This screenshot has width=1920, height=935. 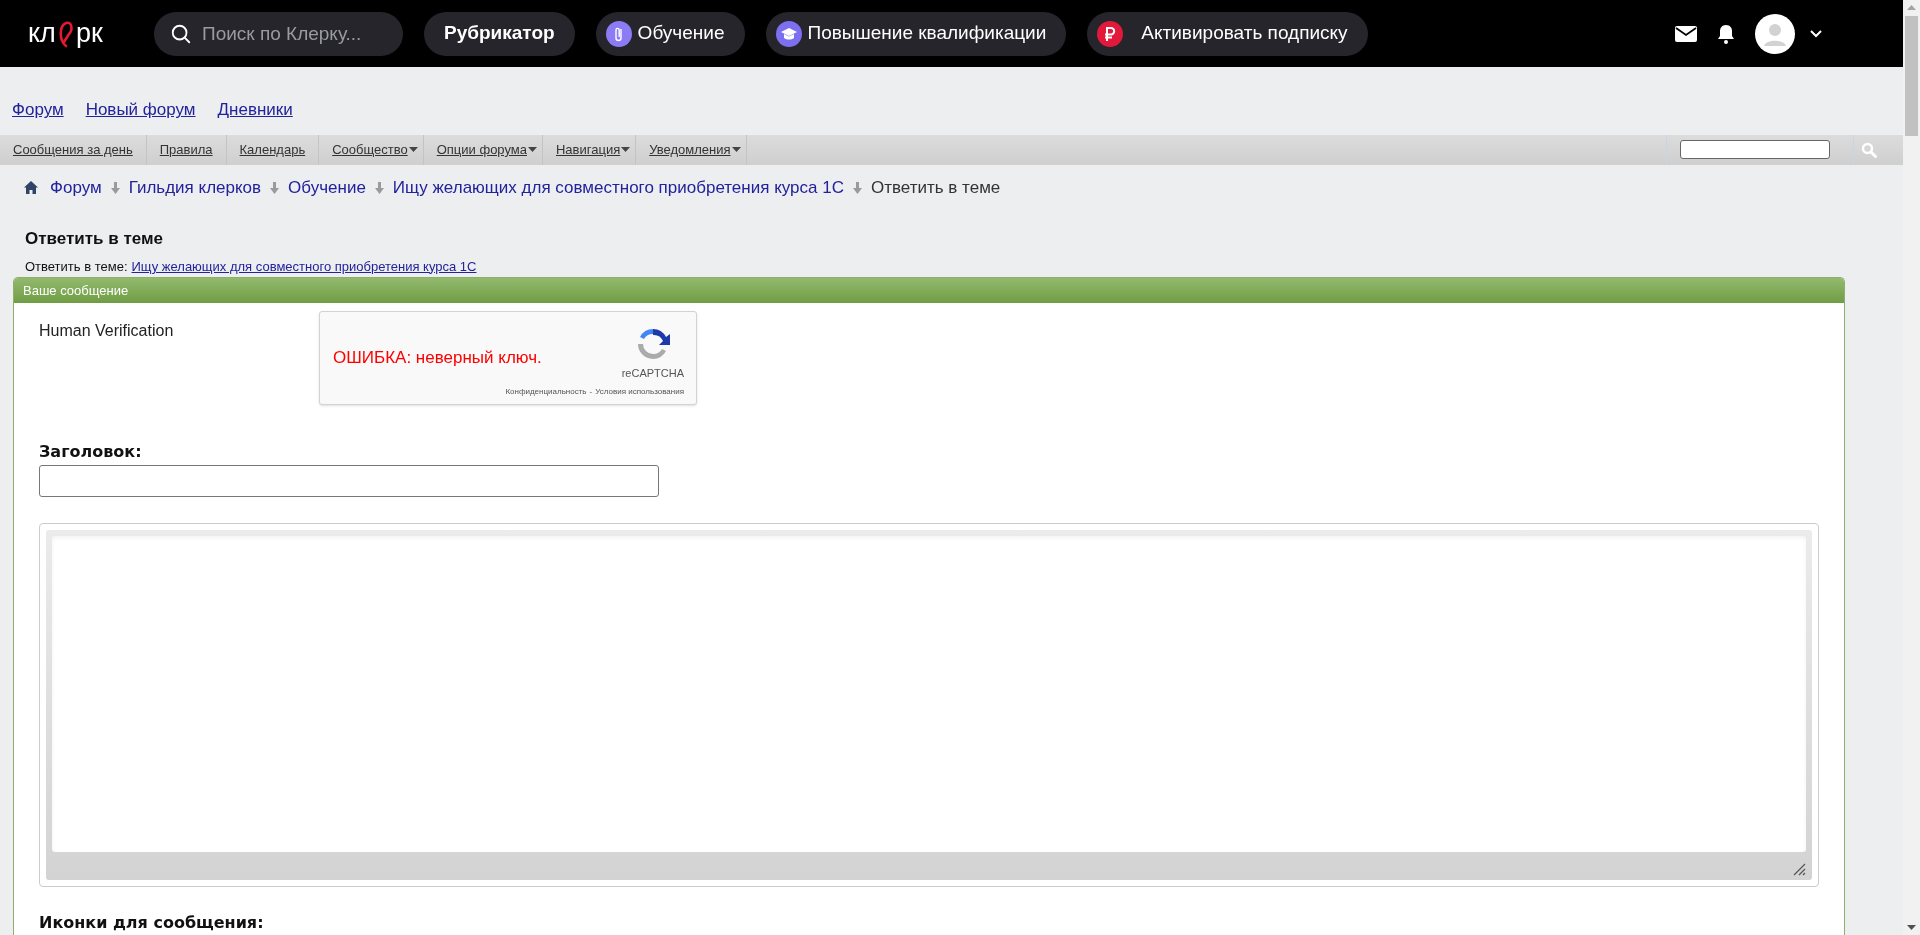 What do you see at coordinates (186, 149) in the screenshot?
I see `nav-menu-item: Правила` at bounding box center [186, 149].